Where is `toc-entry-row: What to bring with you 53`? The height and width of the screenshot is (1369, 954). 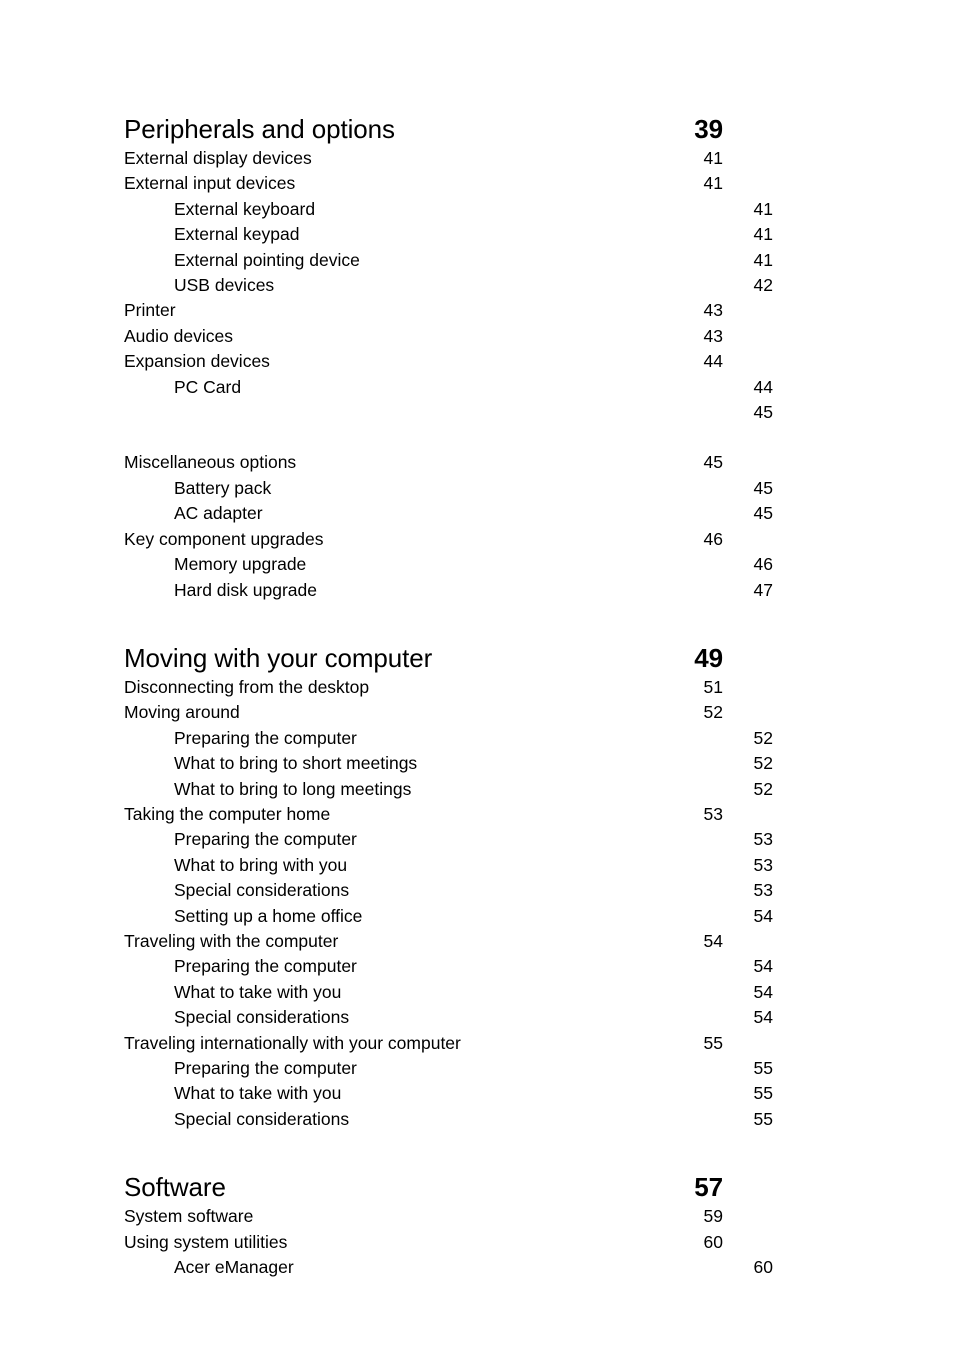
toc-entry-row: What to bring with you 53 is located at coordinates (448, 865).